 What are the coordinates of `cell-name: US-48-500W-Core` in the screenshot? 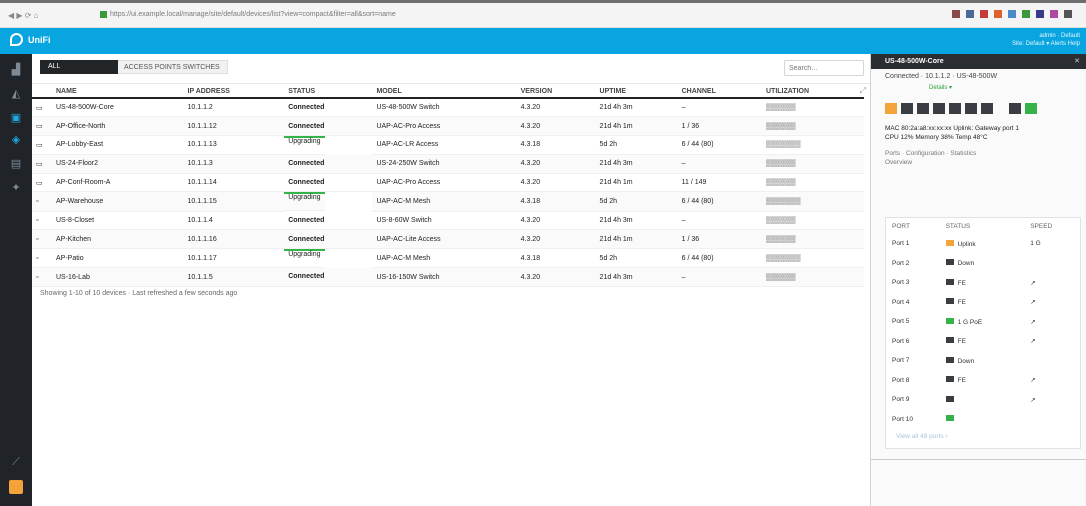 It's located at (118, 108).